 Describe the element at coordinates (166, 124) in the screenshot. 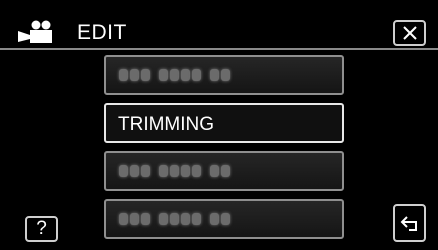

I see `menu-item-label: TRIMMING` at that location.